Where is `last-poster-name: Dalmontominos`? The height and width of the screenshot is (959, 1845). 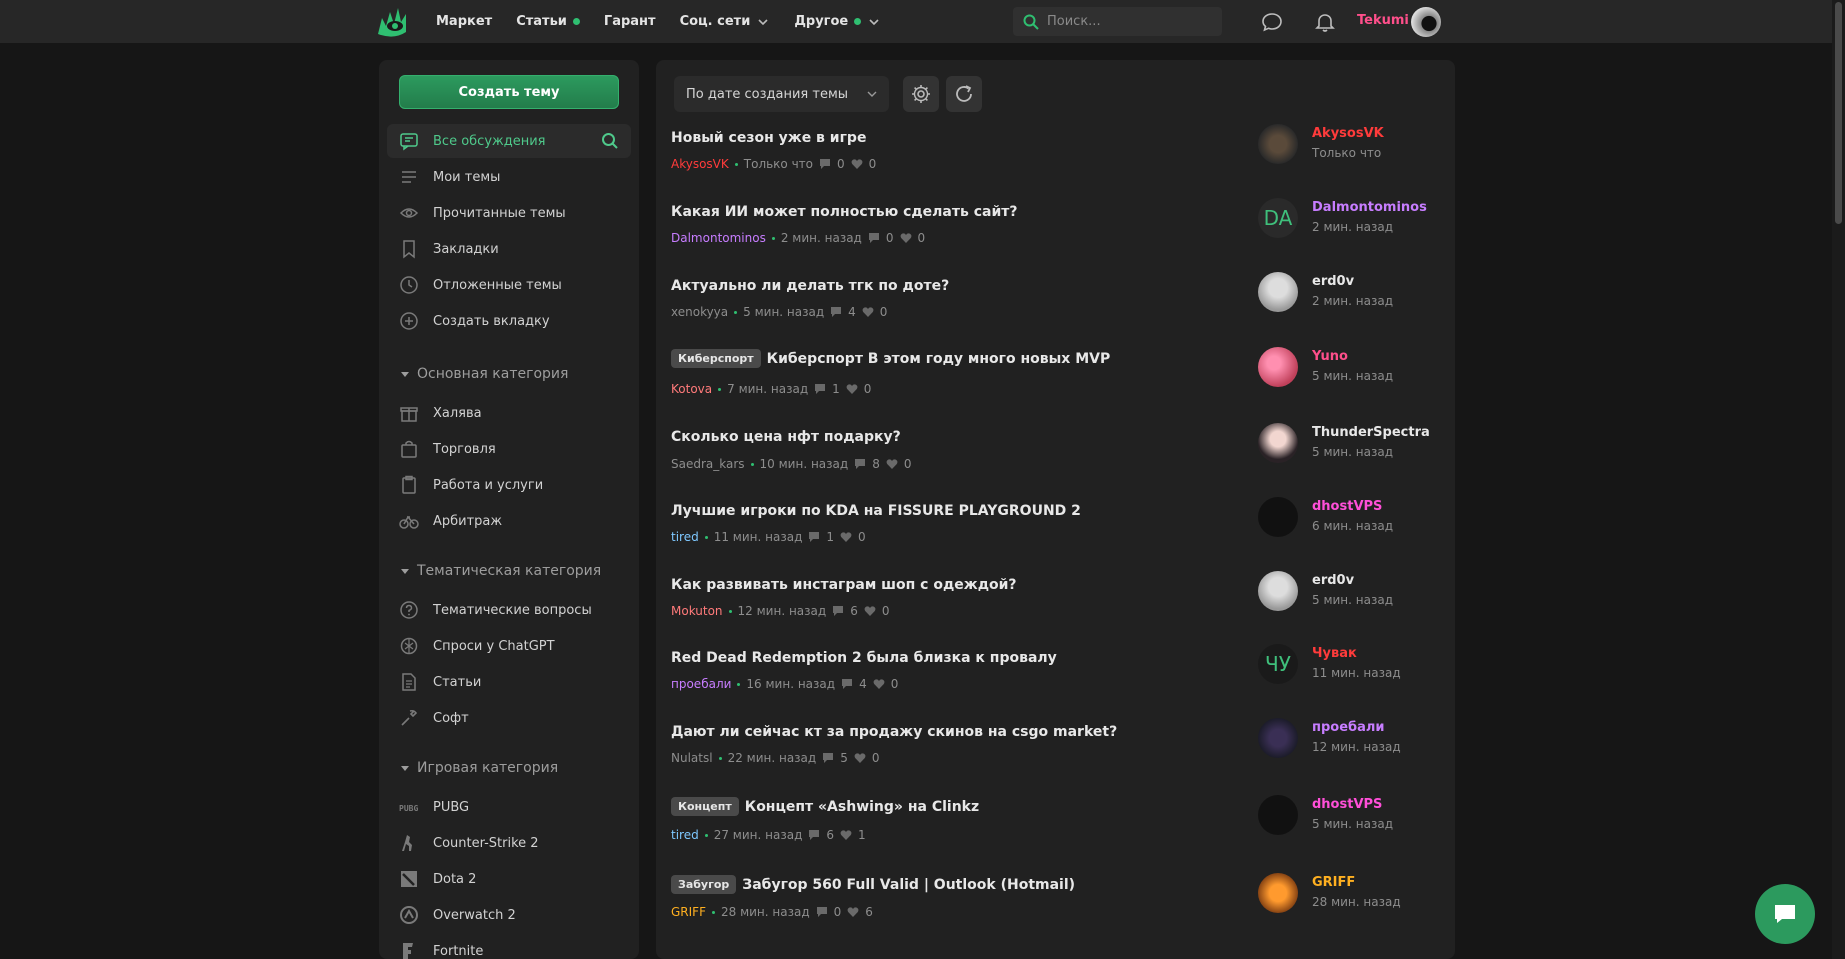 last-poster-name: Dalmontominos is located at coordinates (1369, 207).